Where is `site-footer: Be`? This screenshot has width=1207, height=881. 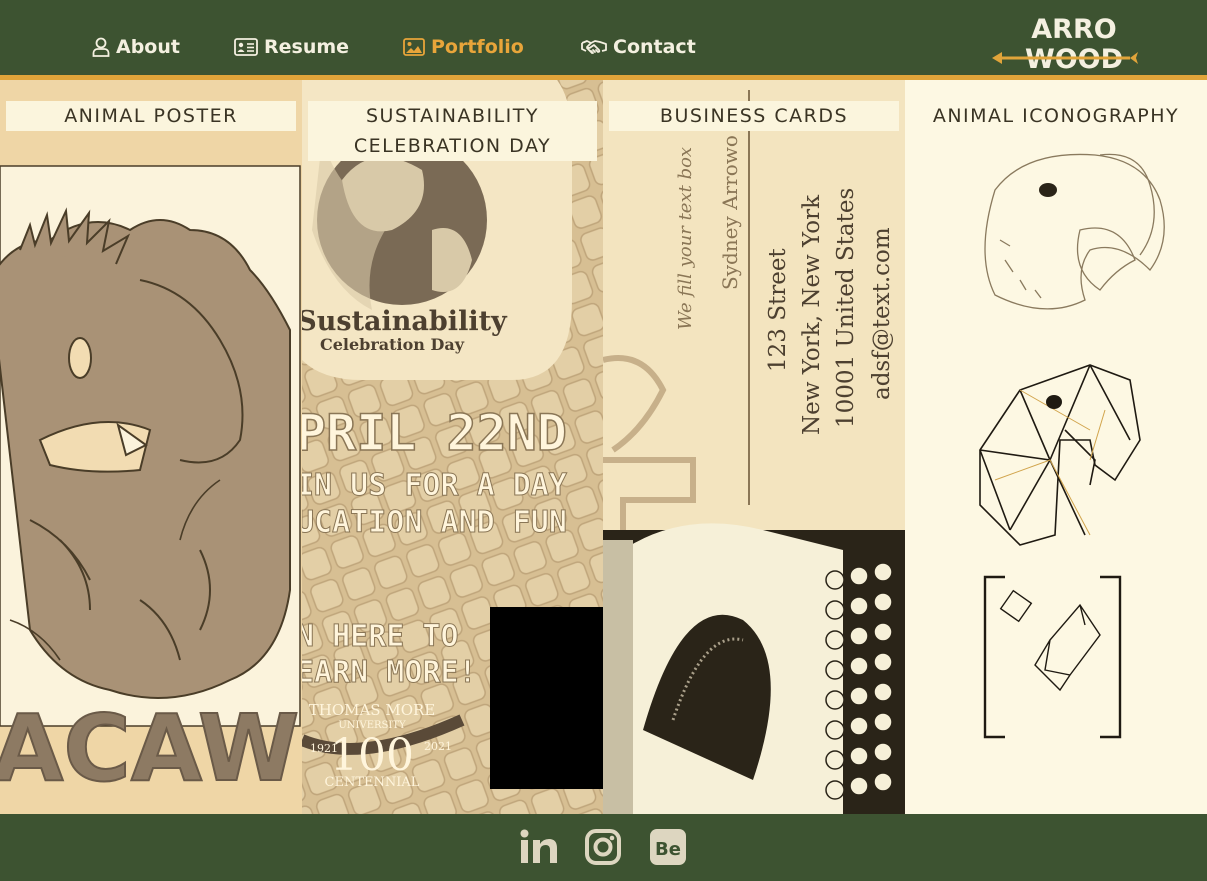 site-footer: Be is located at coordinates (603, 847).